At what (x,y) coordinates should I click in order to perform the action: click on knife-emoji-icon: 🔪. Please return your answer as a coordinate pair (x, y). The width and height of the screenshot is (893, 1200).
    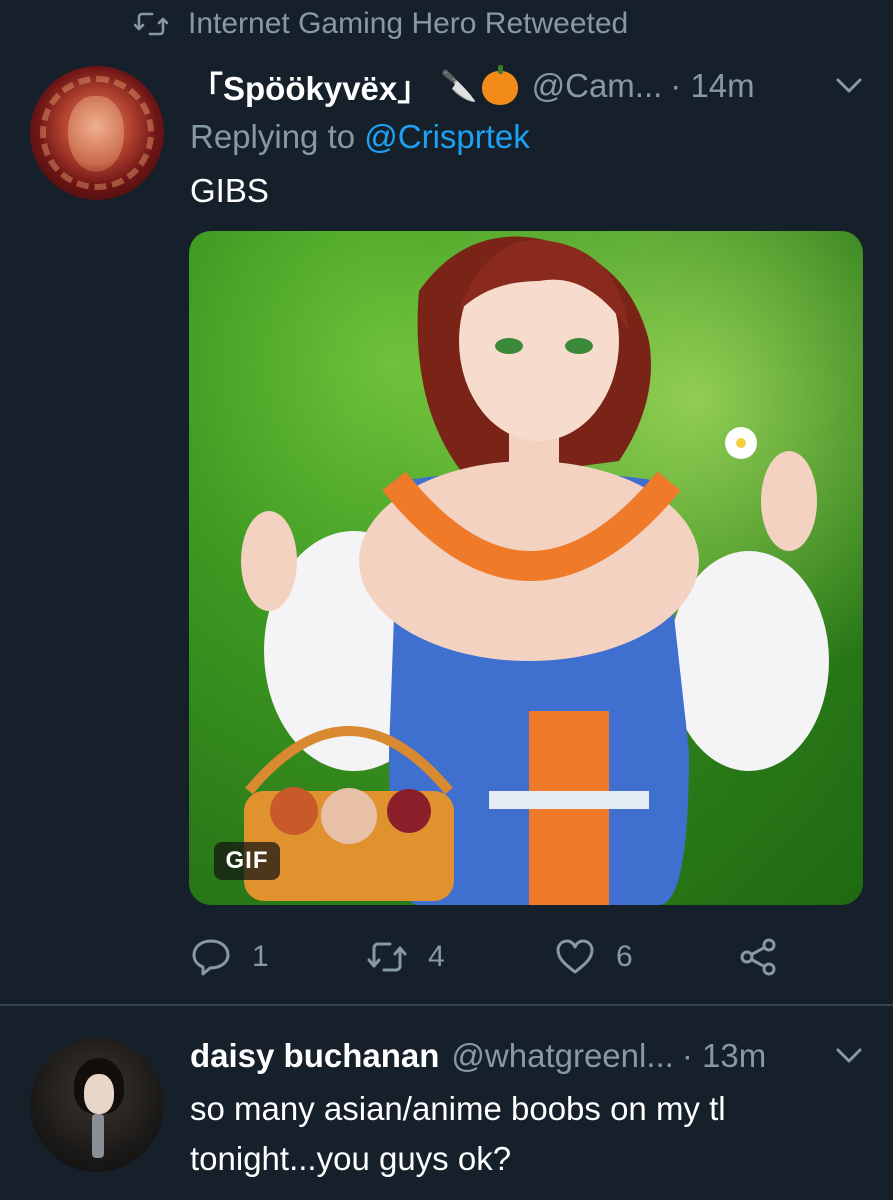
    Looking at the image, I should click on (459, 86).